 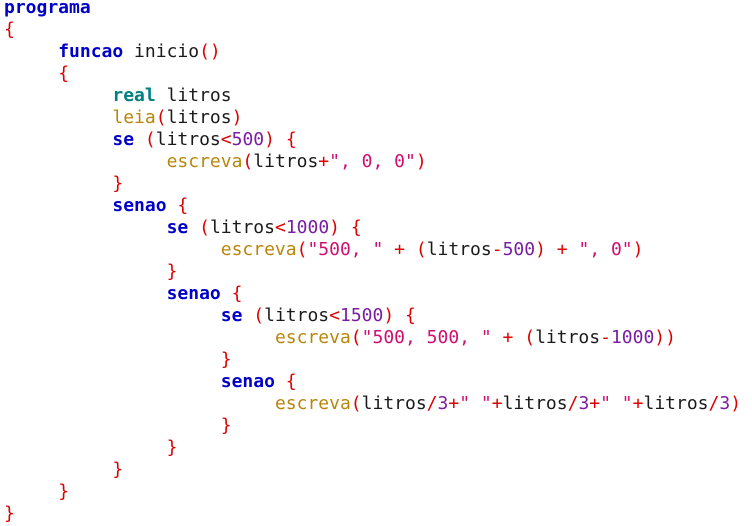 What do you see at coordinates (372, 140) in the screenshot?
I see `code-line: se (litros<500) {` at bounding box center [372, 140].